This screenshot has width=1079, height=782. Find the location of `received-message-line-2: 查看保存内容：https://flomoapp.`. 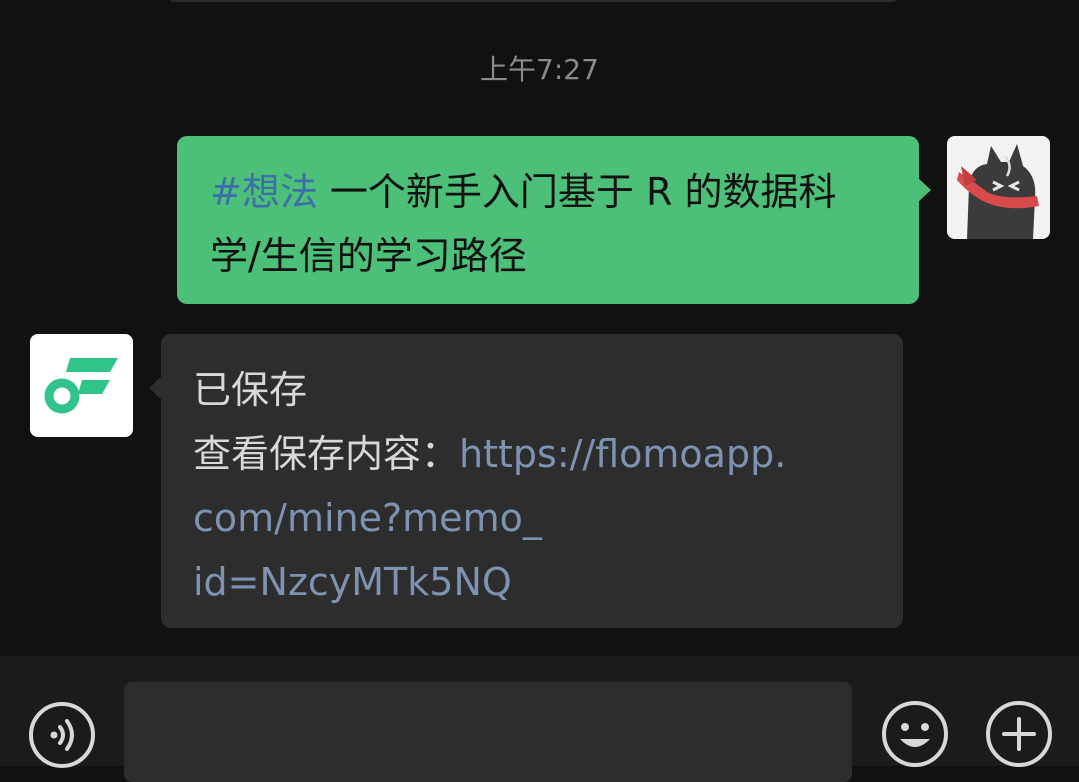

received-message-line-2: 查看保存内容：https://flomoapp. is located at coordinates (534, 454).